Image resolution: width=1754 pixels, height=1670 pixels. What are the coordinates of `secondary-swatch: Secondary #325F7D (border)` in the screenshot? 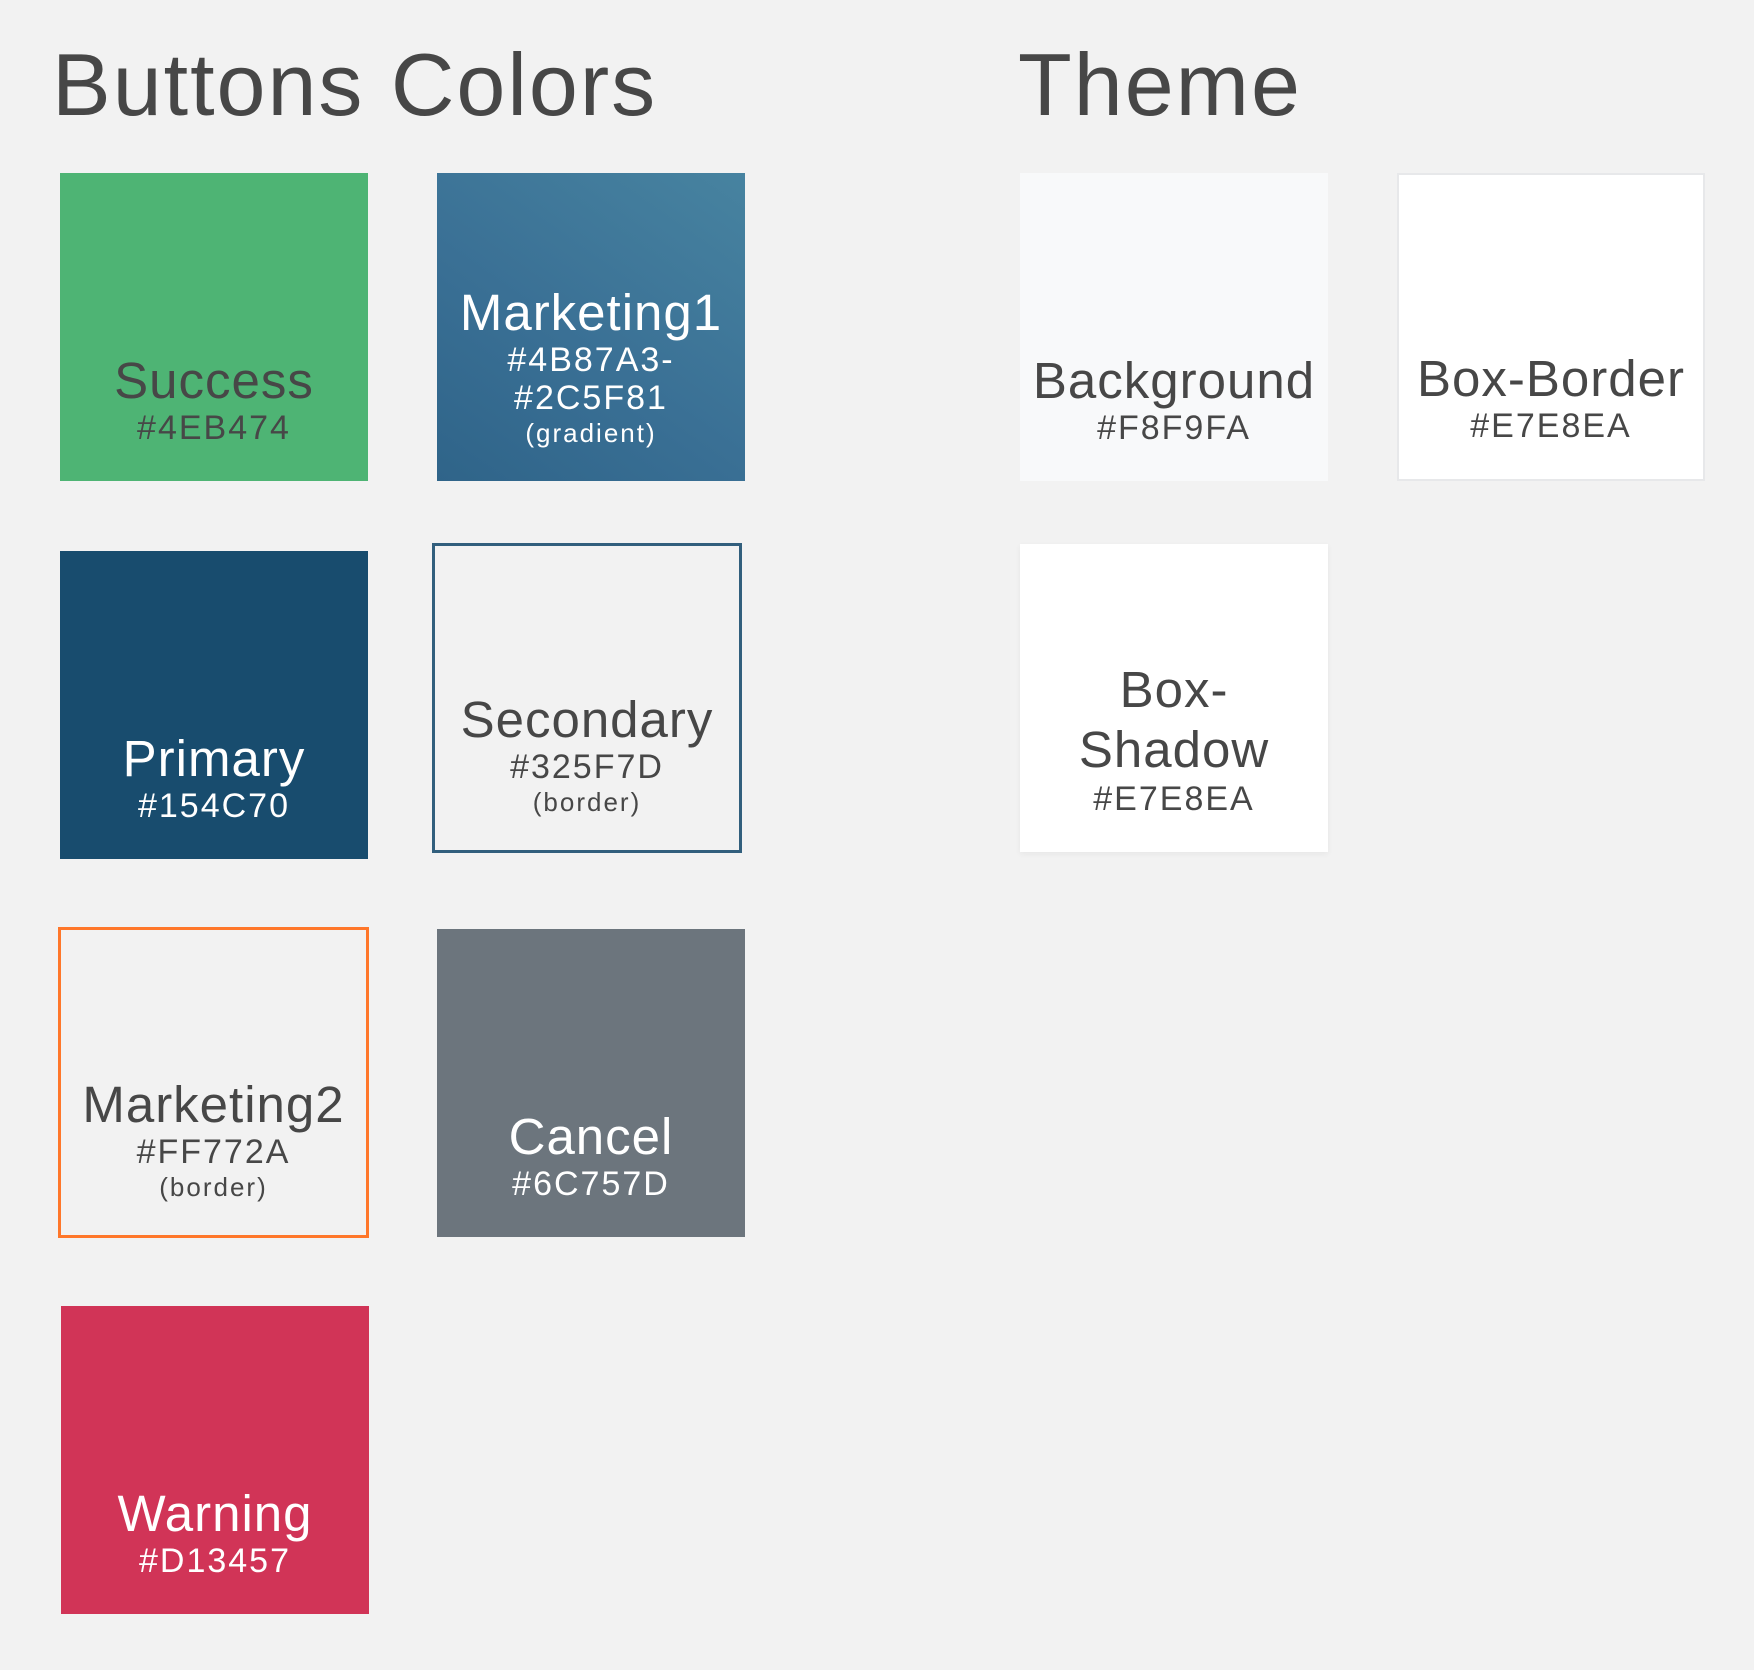 It's located at (587, 698).